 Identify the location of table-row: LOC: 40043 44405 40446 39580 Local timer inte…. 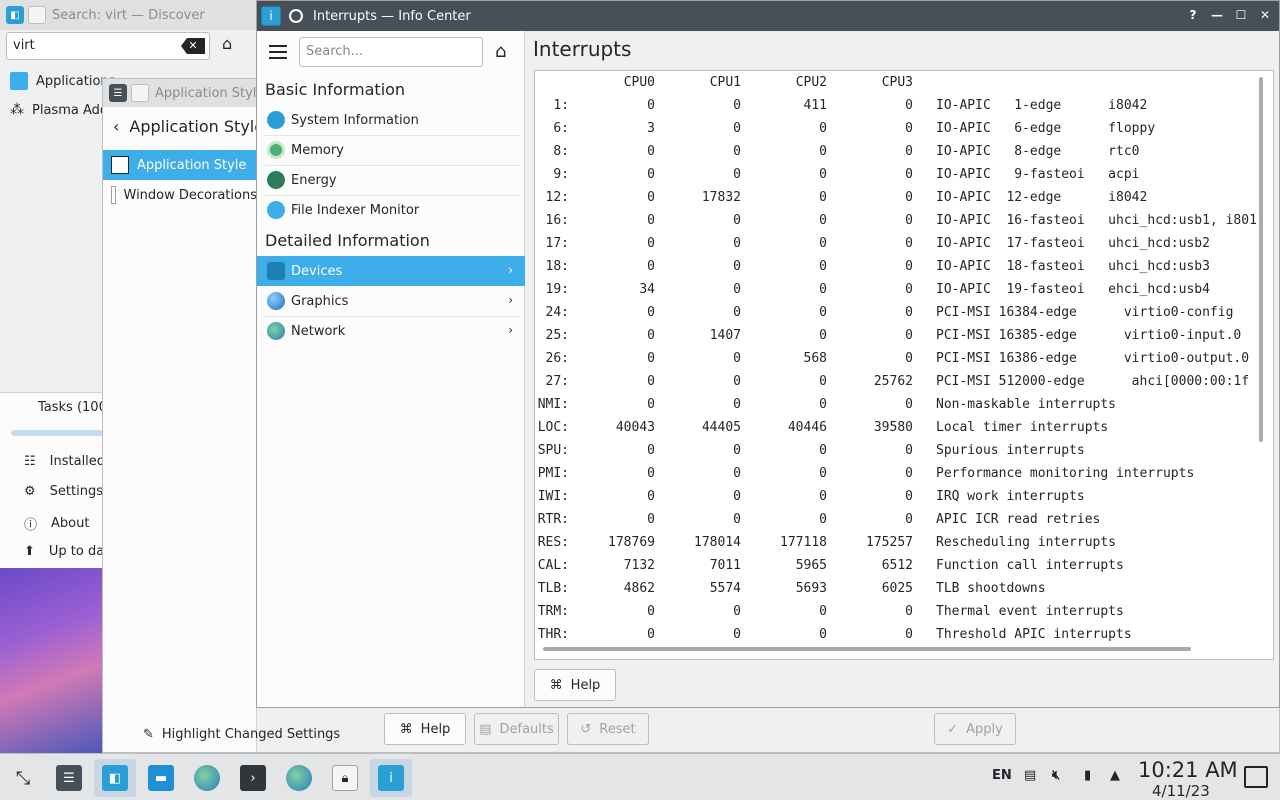
(895, 431).